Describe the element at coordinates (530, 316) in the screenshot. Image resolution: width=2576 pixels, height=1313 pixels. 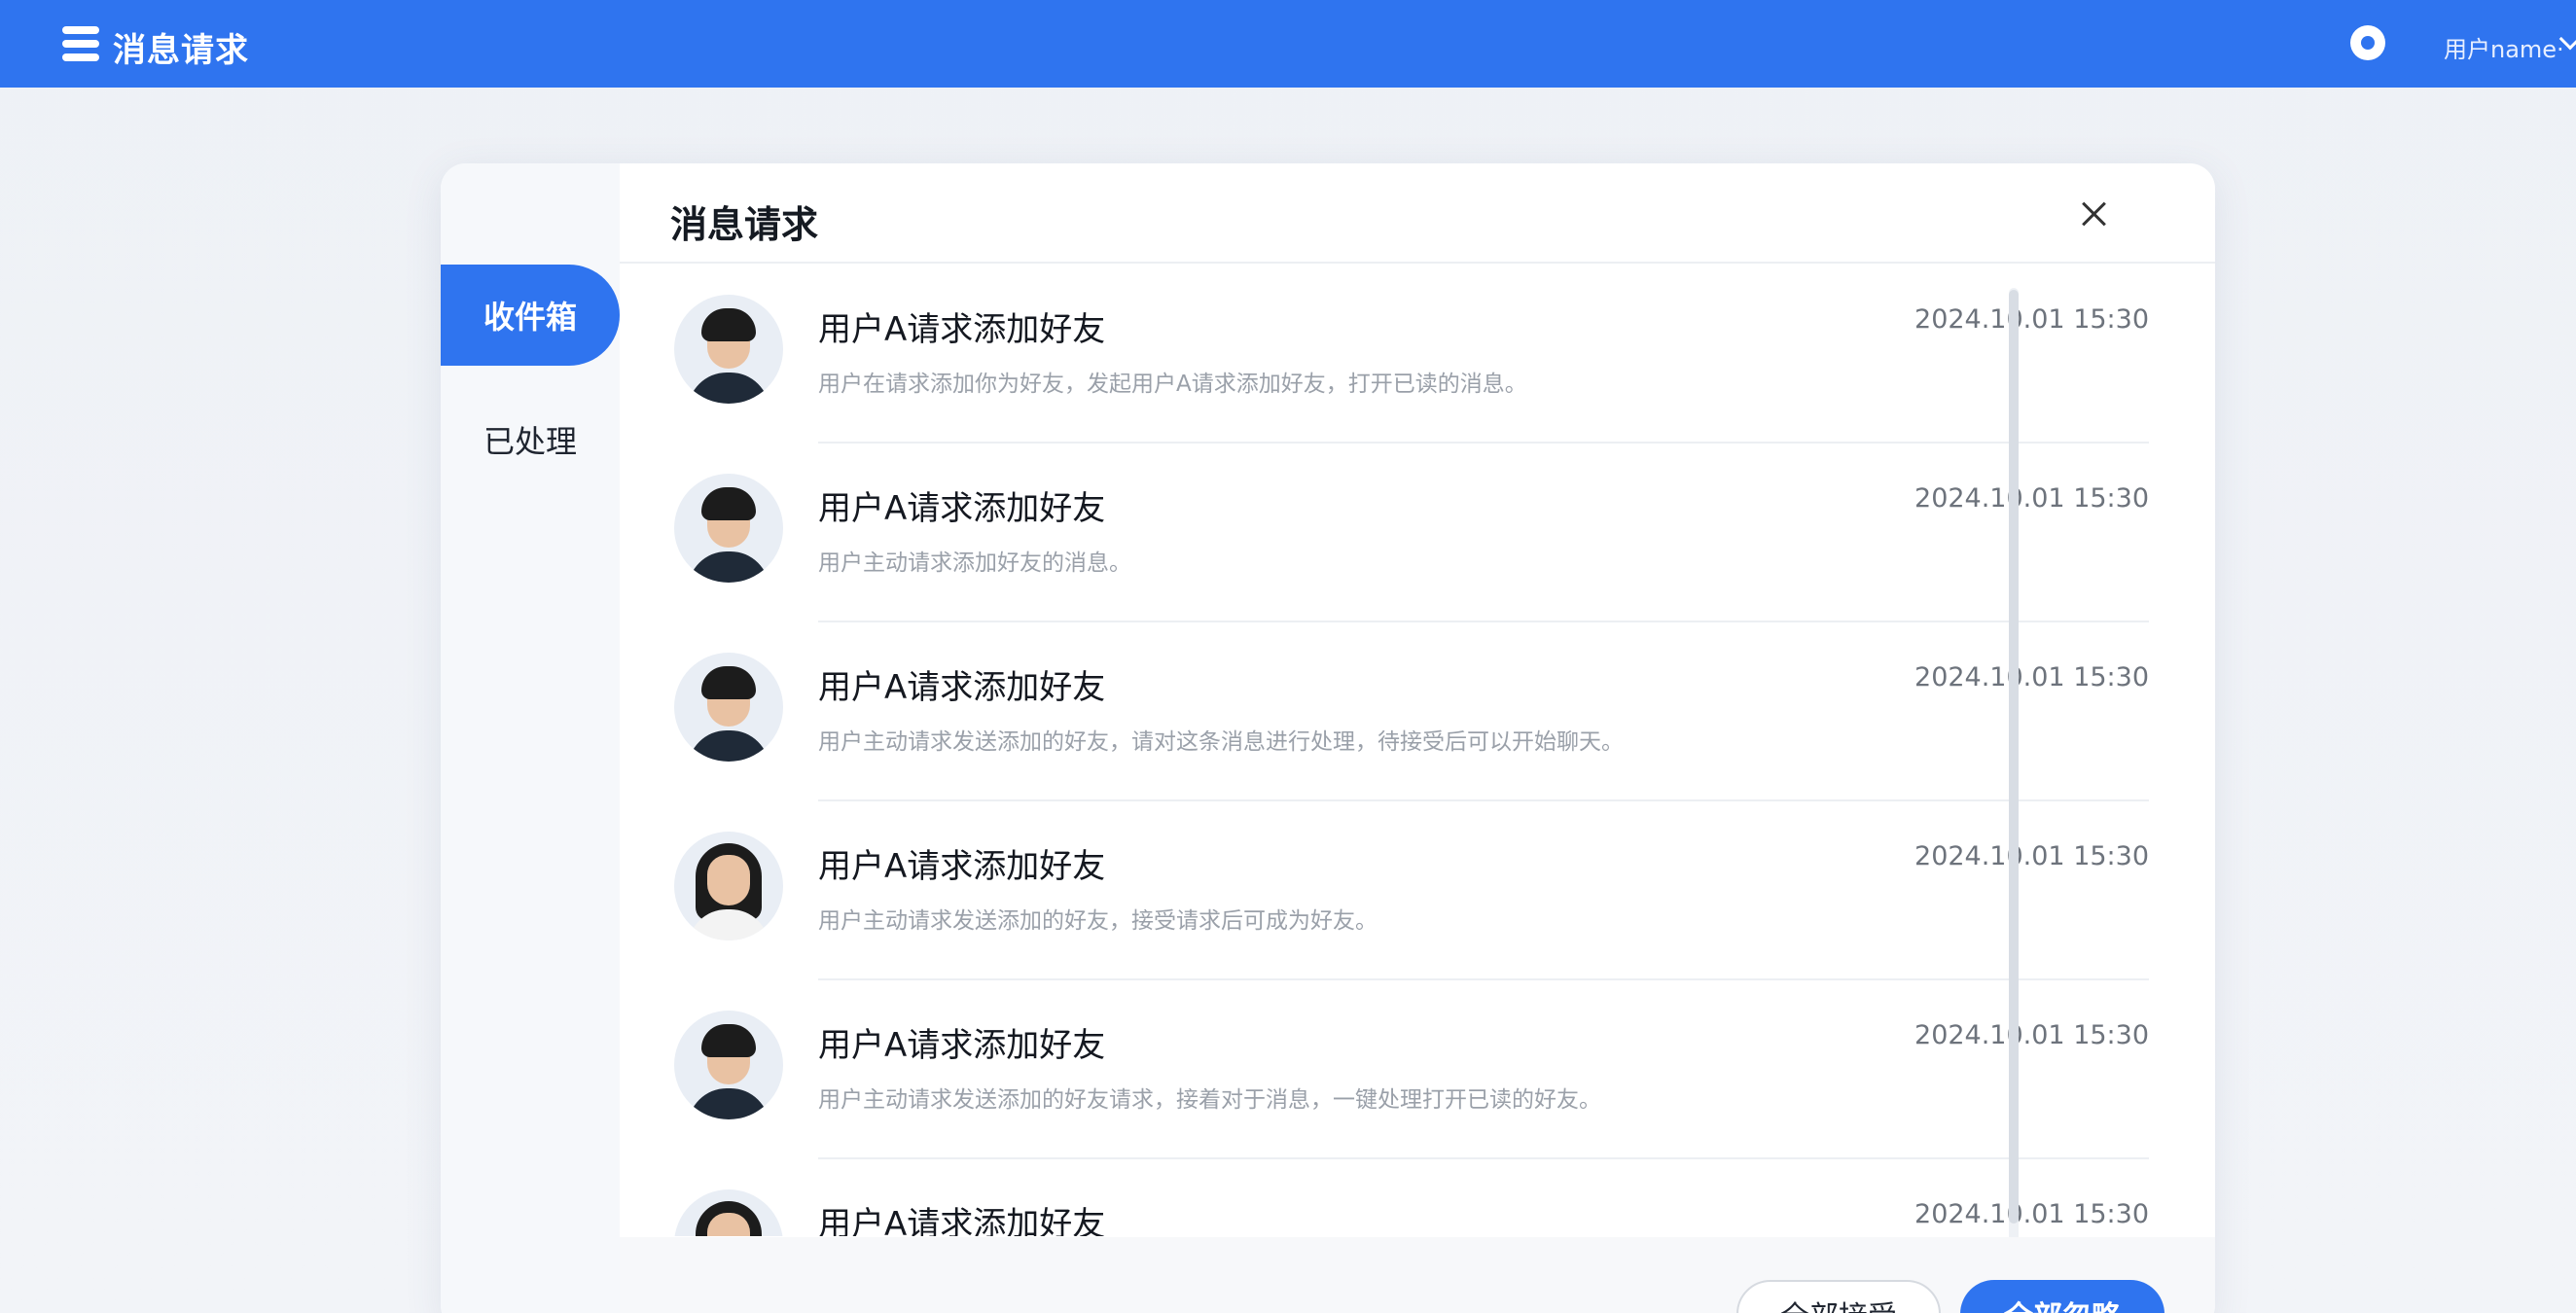
I see `sidebar-item-inbox: 收件箱` at that location.